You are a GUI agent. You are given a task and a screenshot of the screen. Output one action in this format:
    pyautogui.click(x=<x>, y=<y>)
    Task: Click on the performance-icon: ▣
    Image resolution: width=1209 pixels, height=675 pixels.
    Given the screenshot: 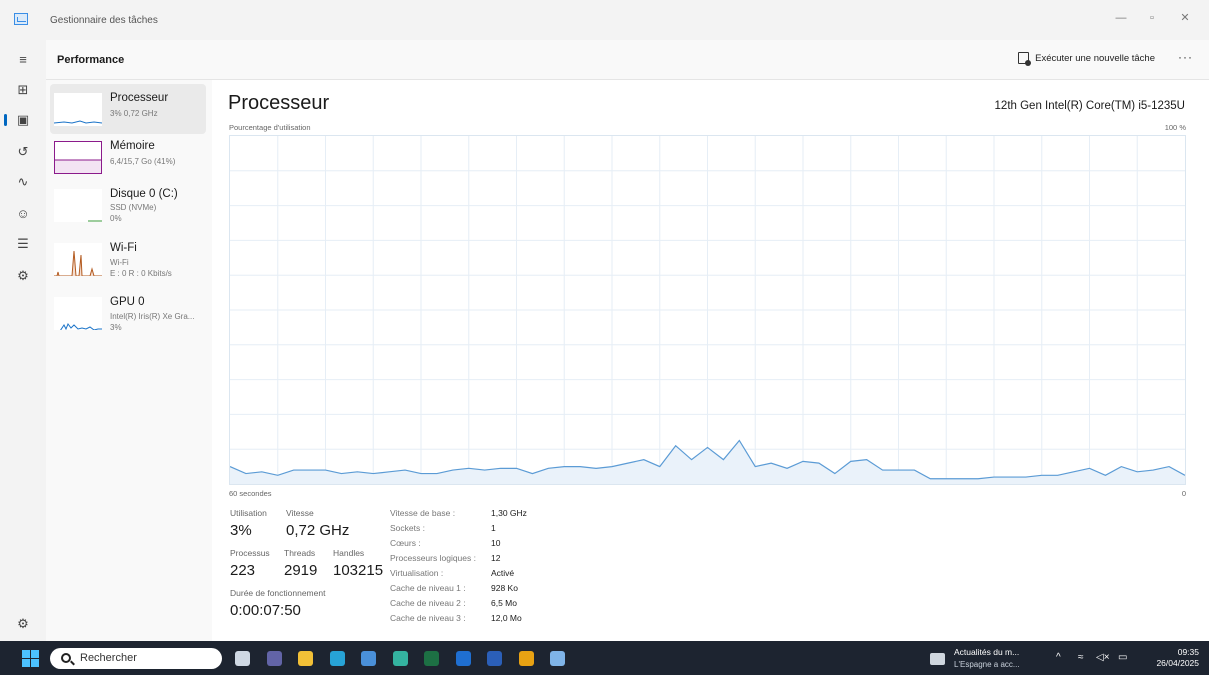 What is the action you would take?
    pyautogui.click(x=20, y=120)
    